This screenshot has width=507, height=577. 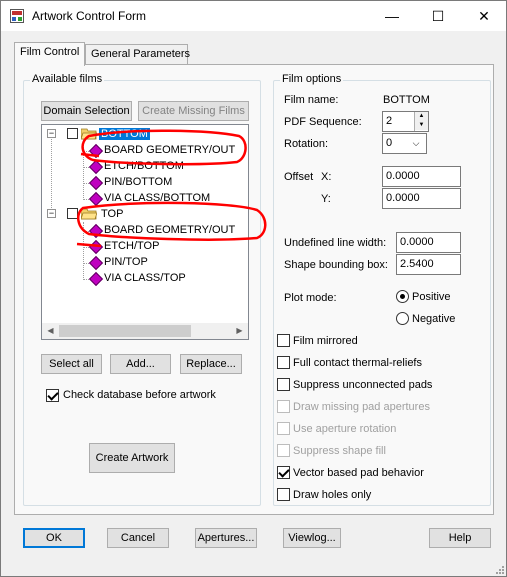 What do you see at coordinates (49, 54) in the screenshot?
I see `tab-film-control: Film Control` at bounding box center [49, 54].